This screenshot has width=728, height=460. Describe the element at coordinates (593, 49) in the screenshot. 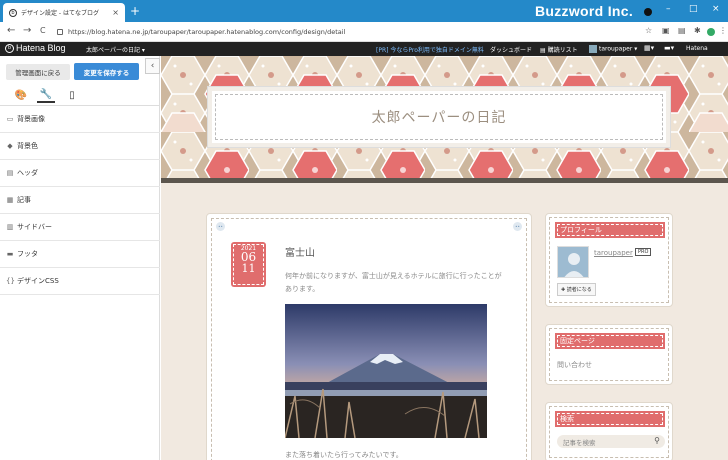

I see `user-avatar` at that location.